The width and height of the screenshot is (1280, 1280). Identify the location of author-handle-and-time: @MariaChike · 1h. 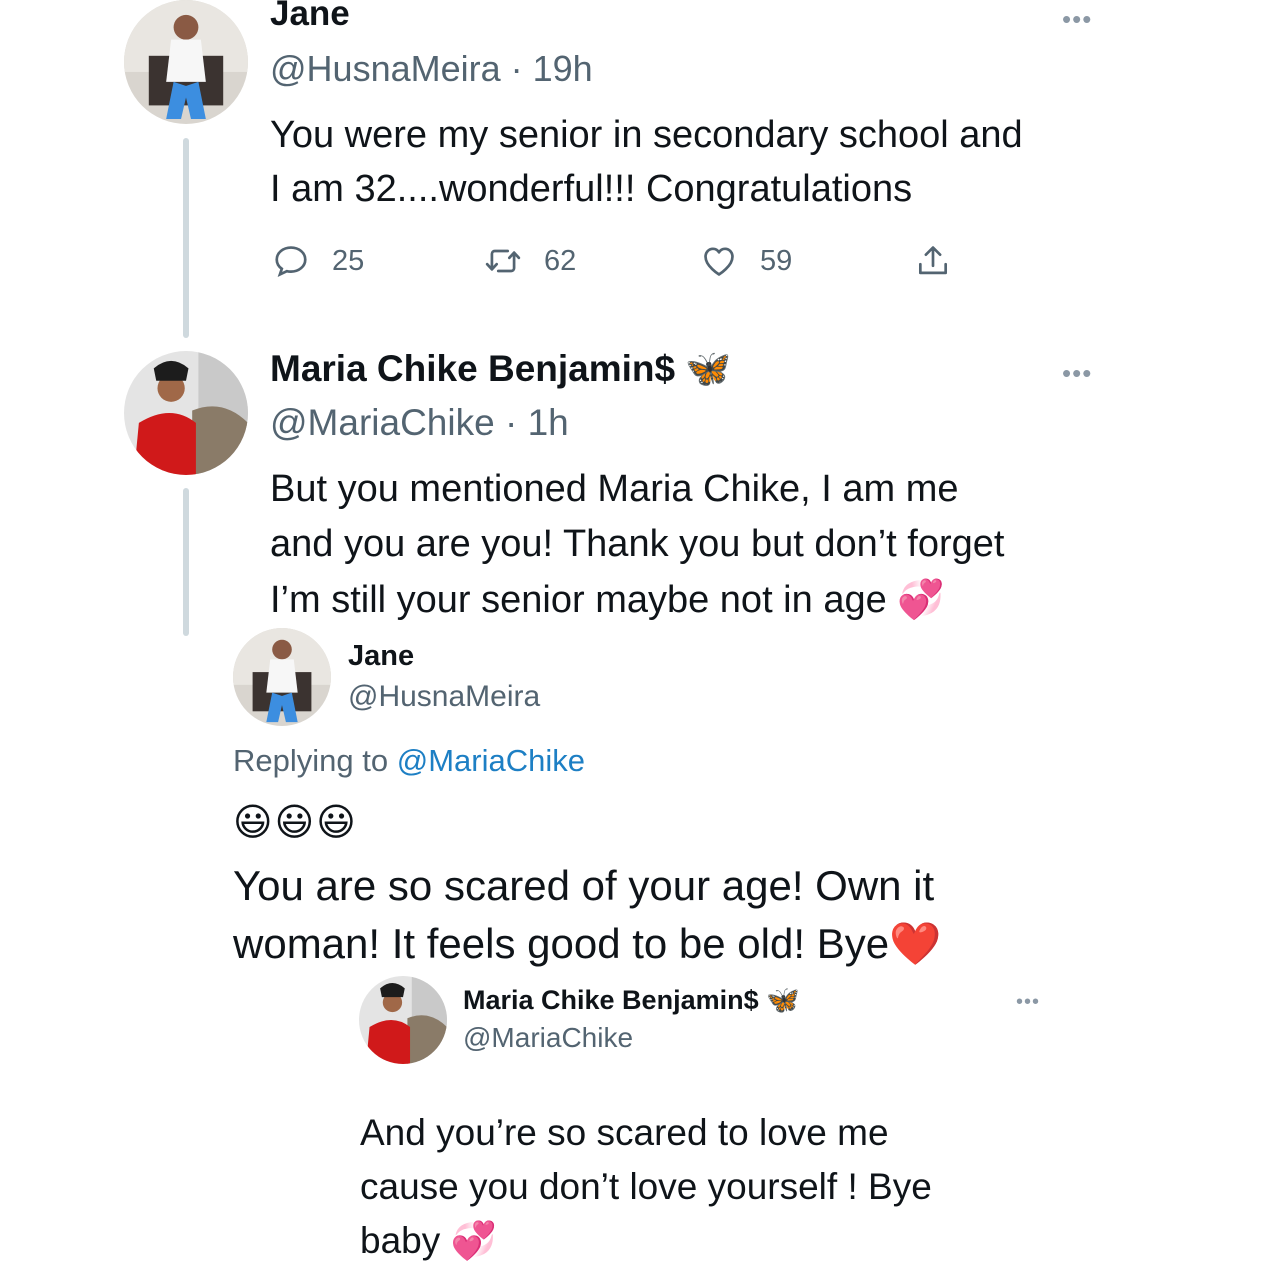
(419, 423).